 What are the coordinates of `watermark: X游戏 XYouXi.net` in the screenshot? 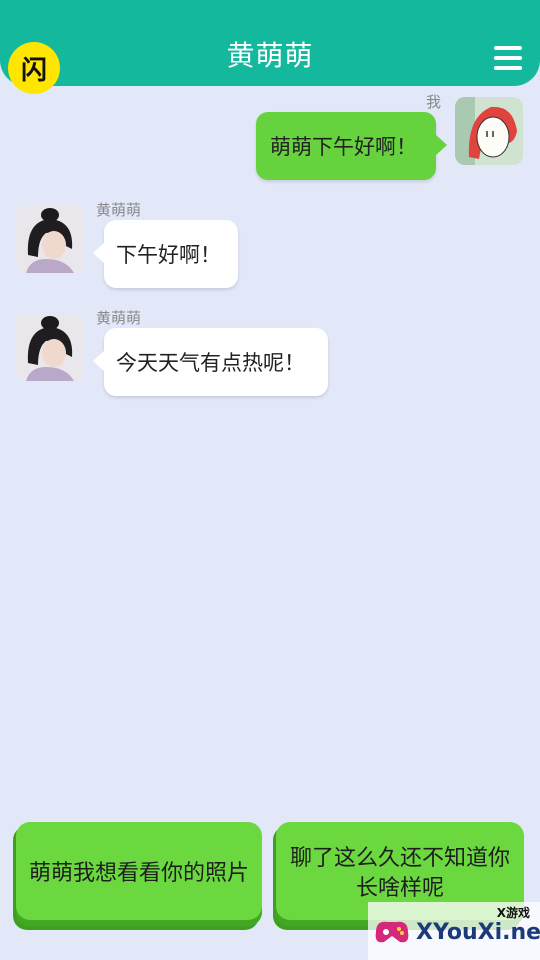 It's located at (454, 931).